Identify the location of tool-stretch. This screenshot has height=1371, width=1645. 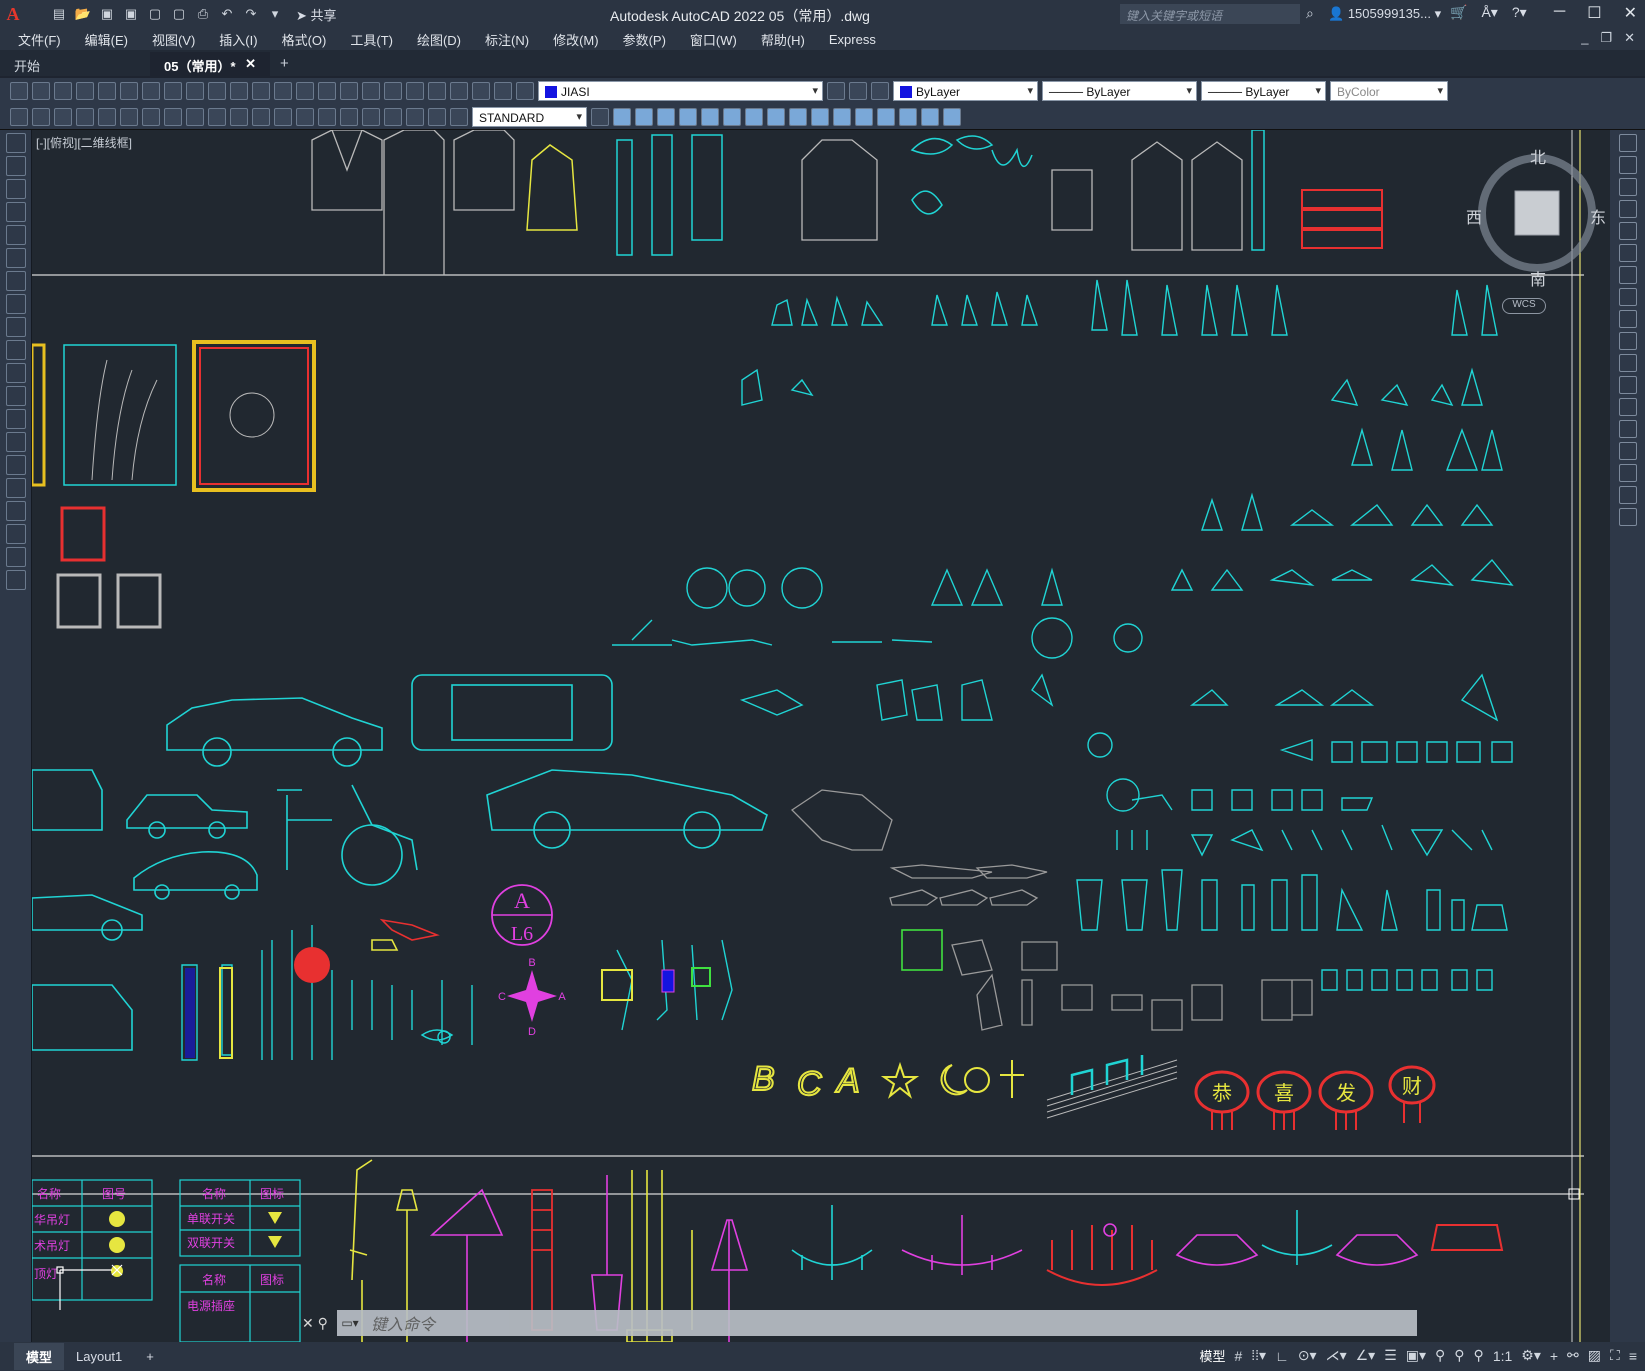
(798, 116).